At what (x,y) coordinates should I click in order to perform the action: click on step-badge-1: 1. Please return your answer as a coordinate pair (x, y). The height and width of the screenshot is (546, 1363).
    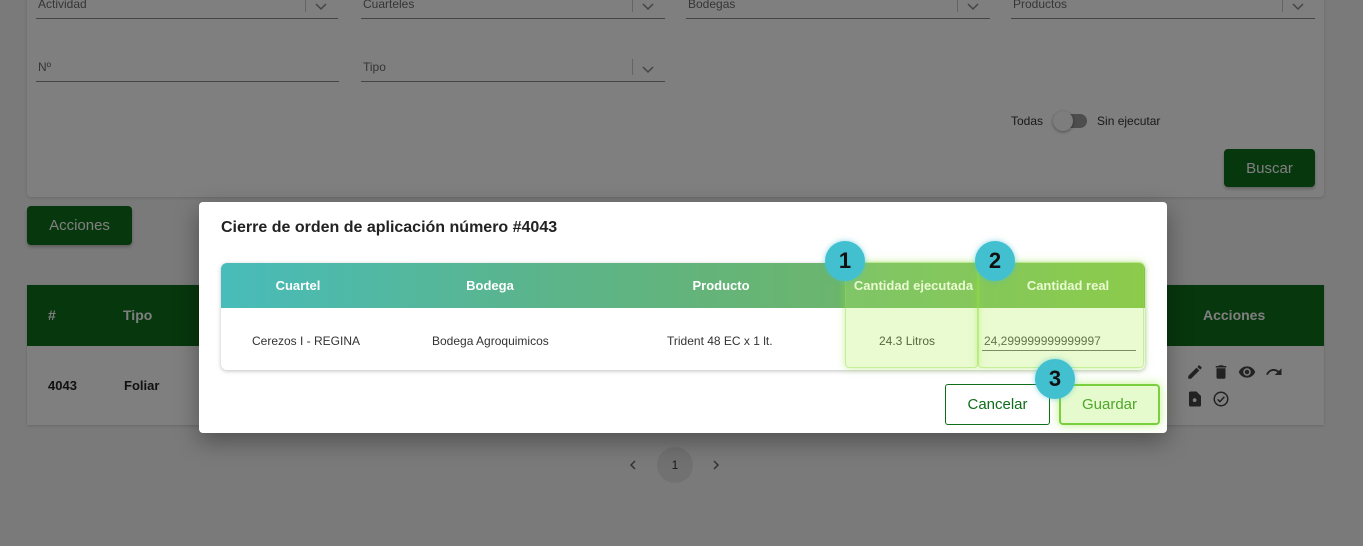
    Looking at the image, I should click on (845, 261).